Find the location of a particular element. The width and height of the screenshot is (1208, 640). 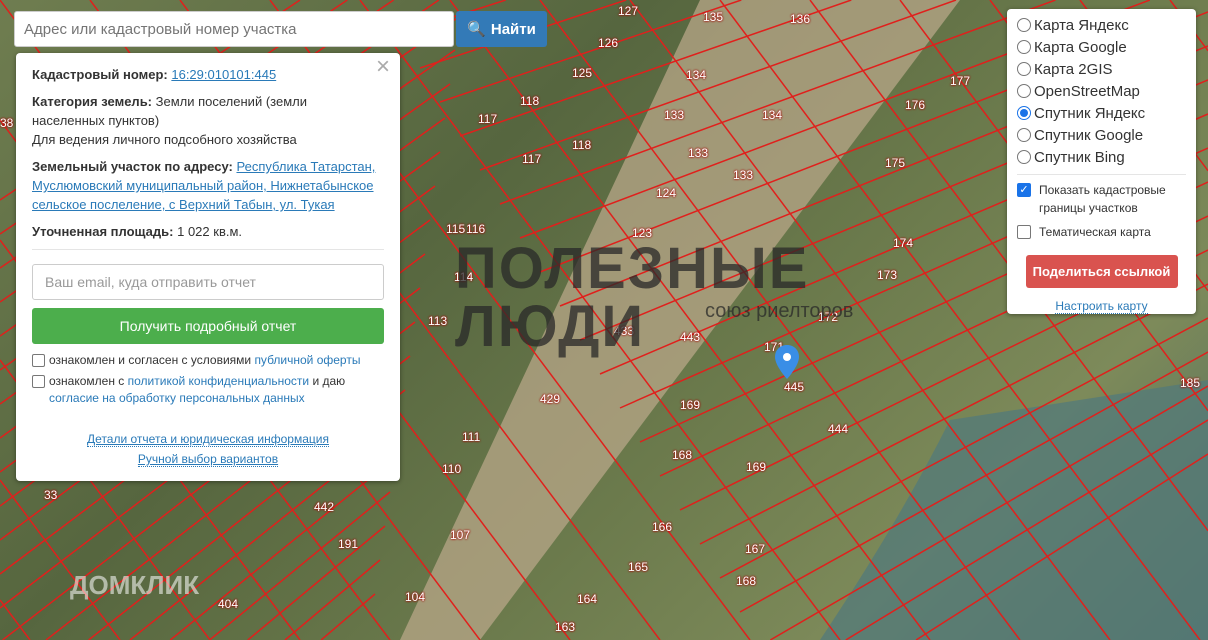

layer-option-label: OpenStreetMap is located at coordinates (1087, 91).